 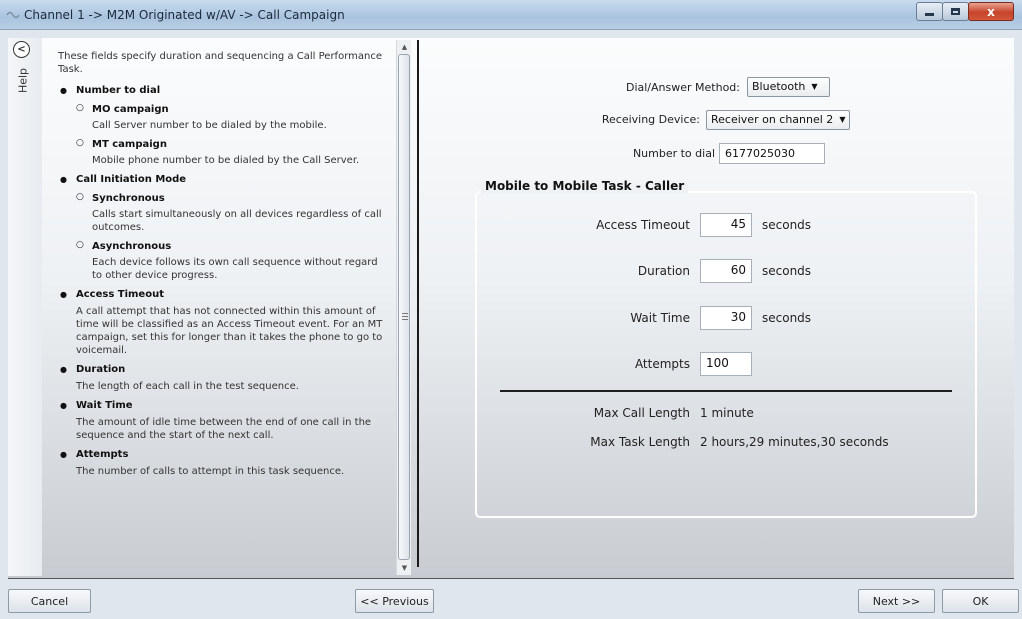 I want to click on window-controls: x, so click(x=965, y=11).